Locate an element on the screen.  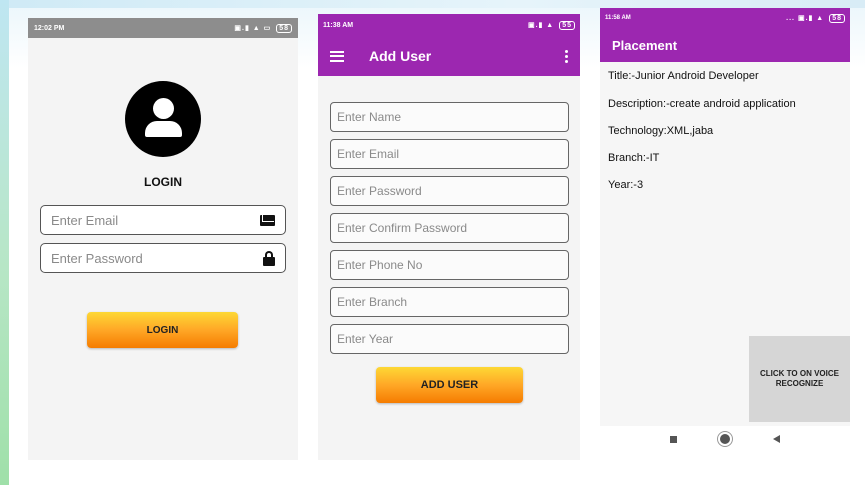
email-field-container is located at coordinates (163, 220).